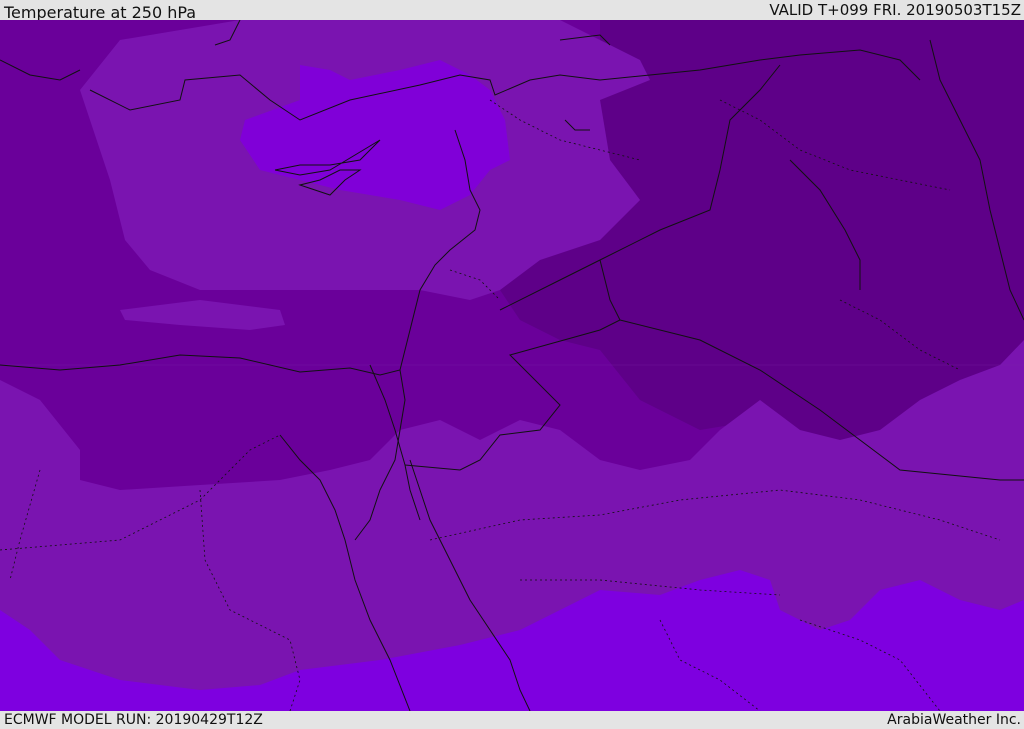 The image size is (1024, 729). What do you see at coordinates (133, 720) in the screenshot?
I see `model-run-label: ECMWF MODEL RUN: 20190429T12Z` at bounding box center [133, 720].